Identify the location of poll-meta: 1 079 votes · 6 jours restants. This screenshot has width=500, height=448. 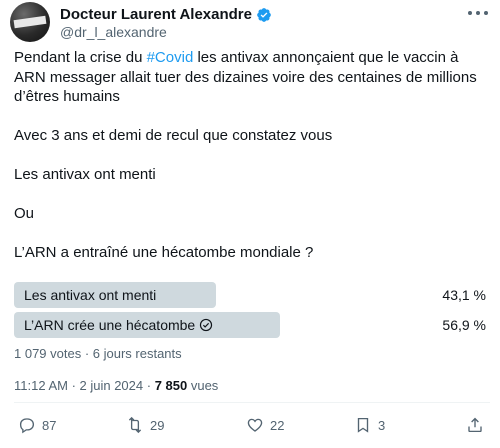
(98, 353).